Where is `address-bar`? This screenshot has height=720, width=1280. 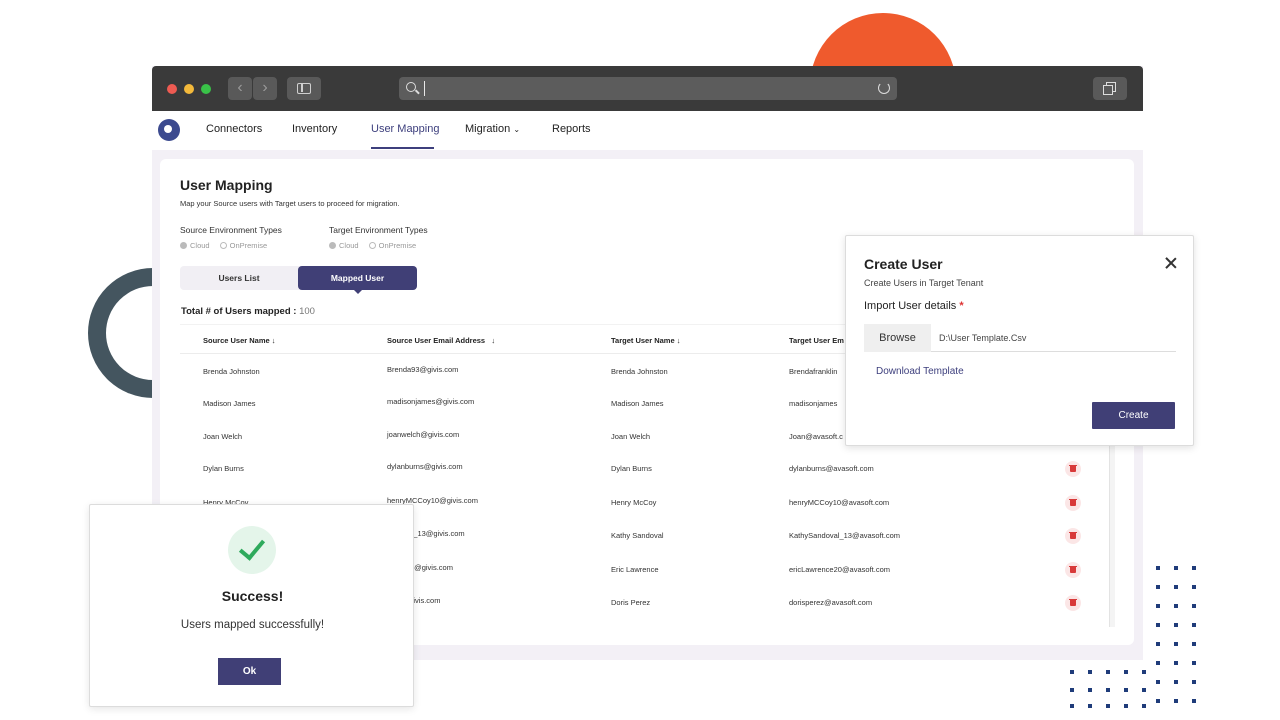
address-bar is located at coordinates (648, 88).